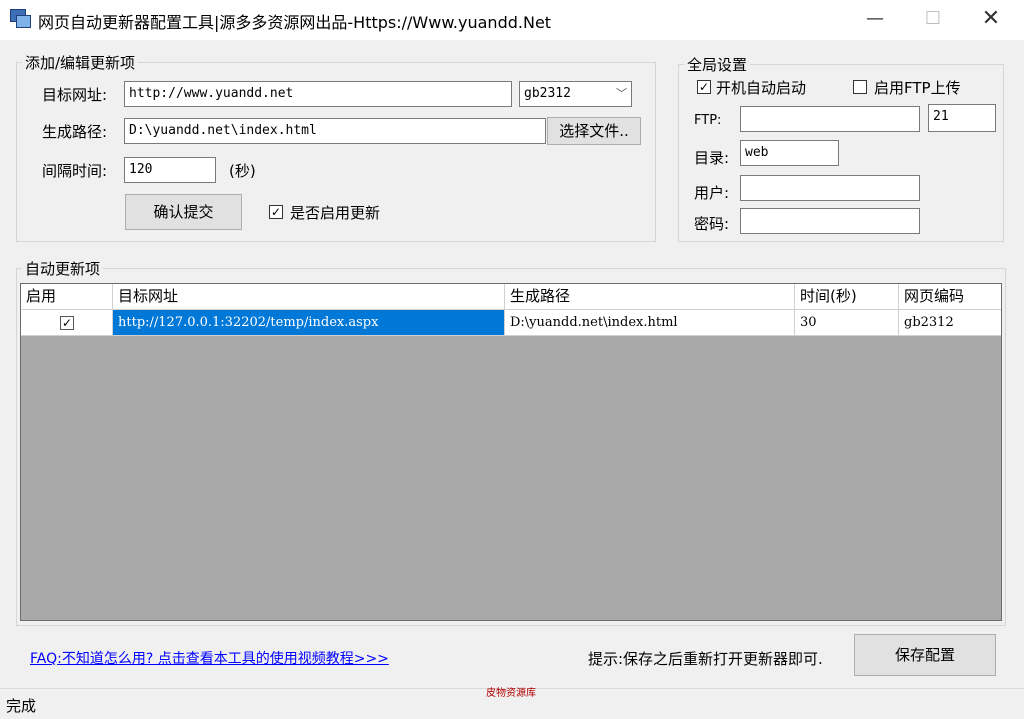 The height and width of the screenshot is (719, 1024). I want to click on directory-input: web, so click(789, 153).